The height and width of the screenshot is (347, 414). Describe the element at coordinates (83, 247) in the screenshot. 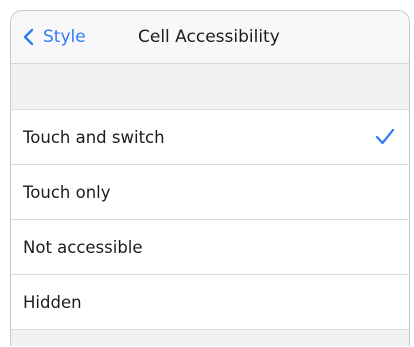

I see `option-label: Not accessible` at that location.